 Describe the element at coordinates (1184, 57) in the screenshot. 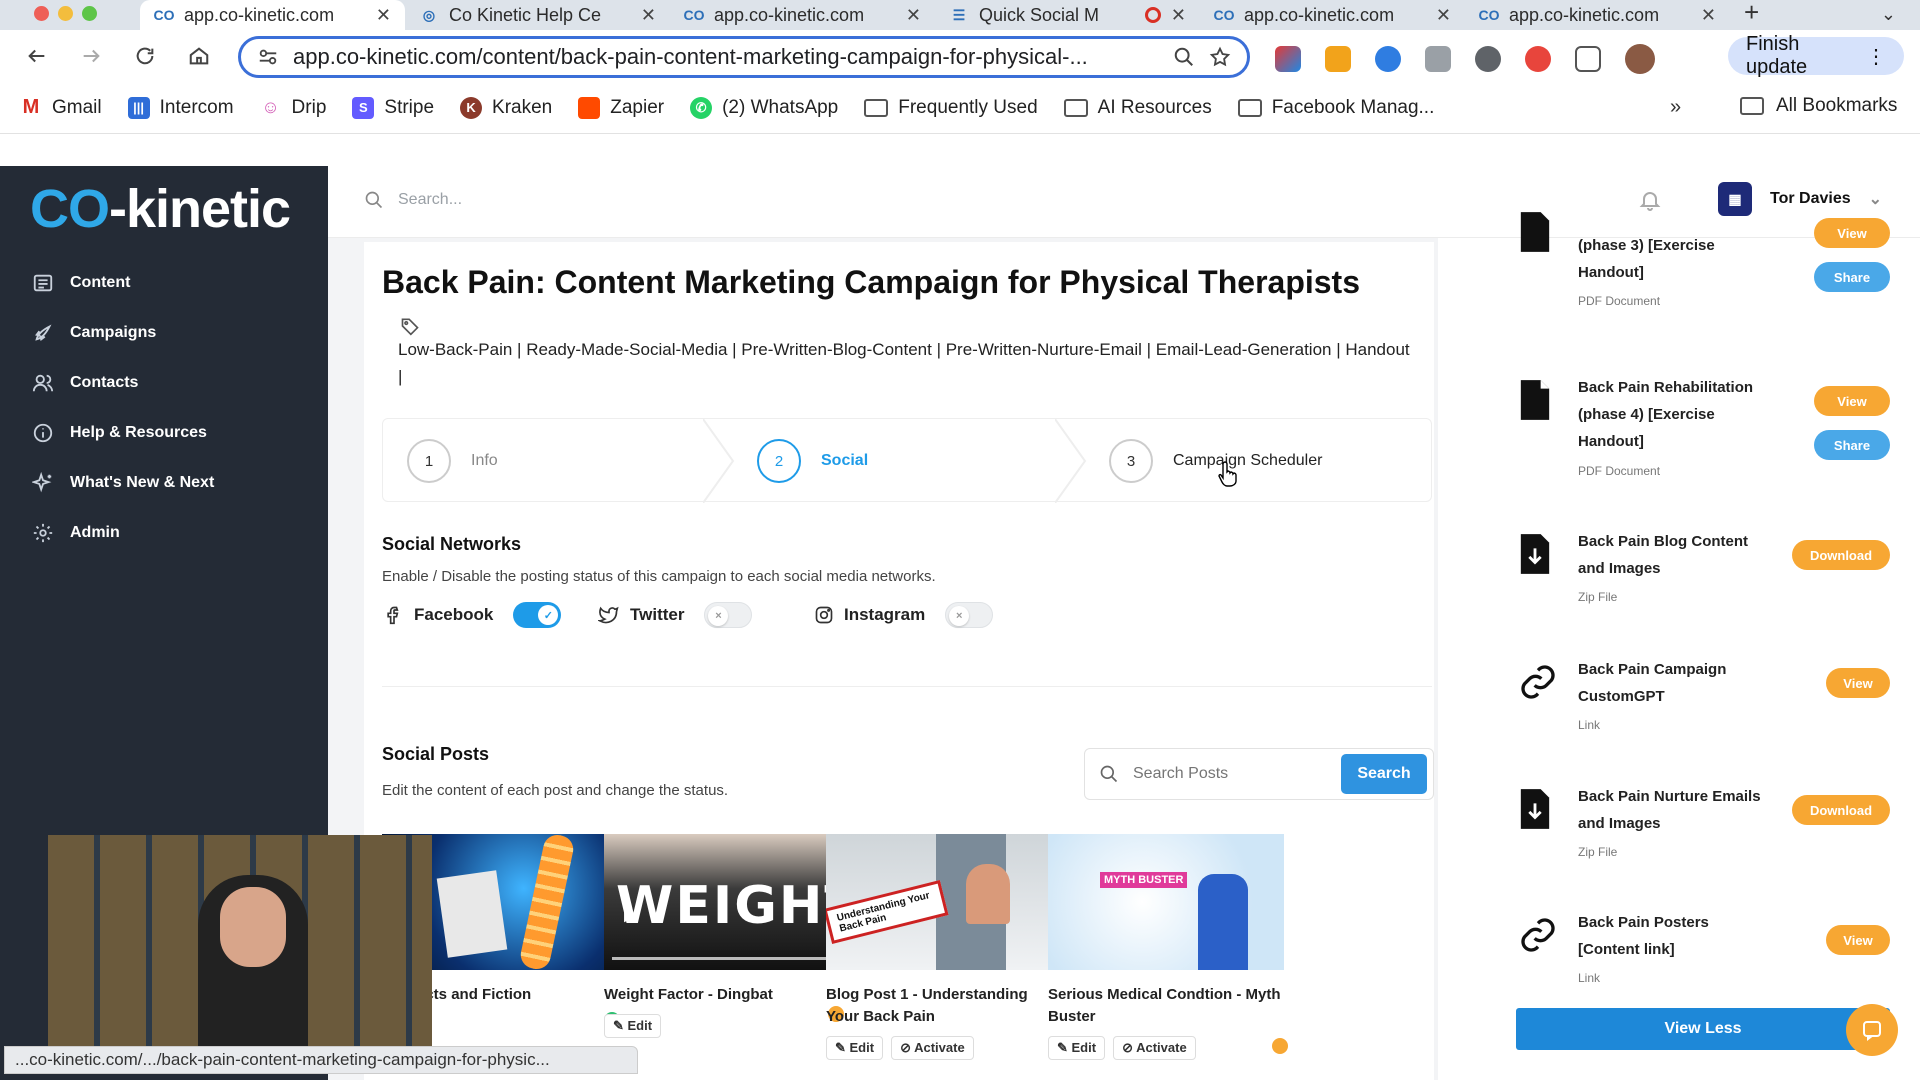

I see `zoom-icon` at that location.